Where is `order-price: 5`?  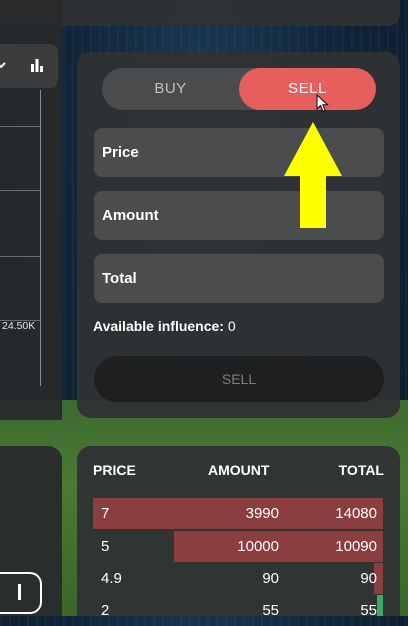
order-price: 5 is located at coordinates (105, 546).